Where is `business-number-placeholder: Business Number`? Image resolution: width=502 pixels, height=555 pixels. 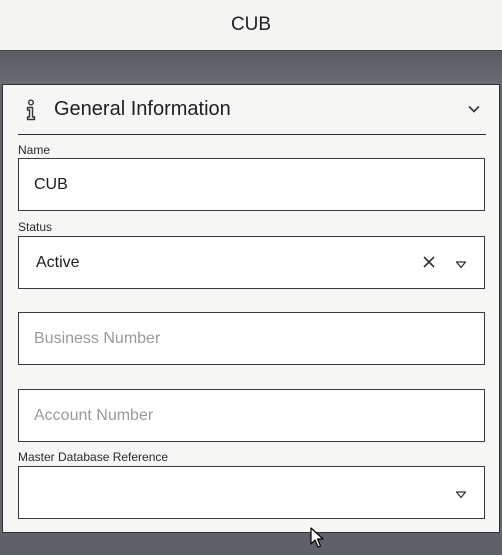
business-number-placeholder: Business Number is located at coordinates (97, 338).